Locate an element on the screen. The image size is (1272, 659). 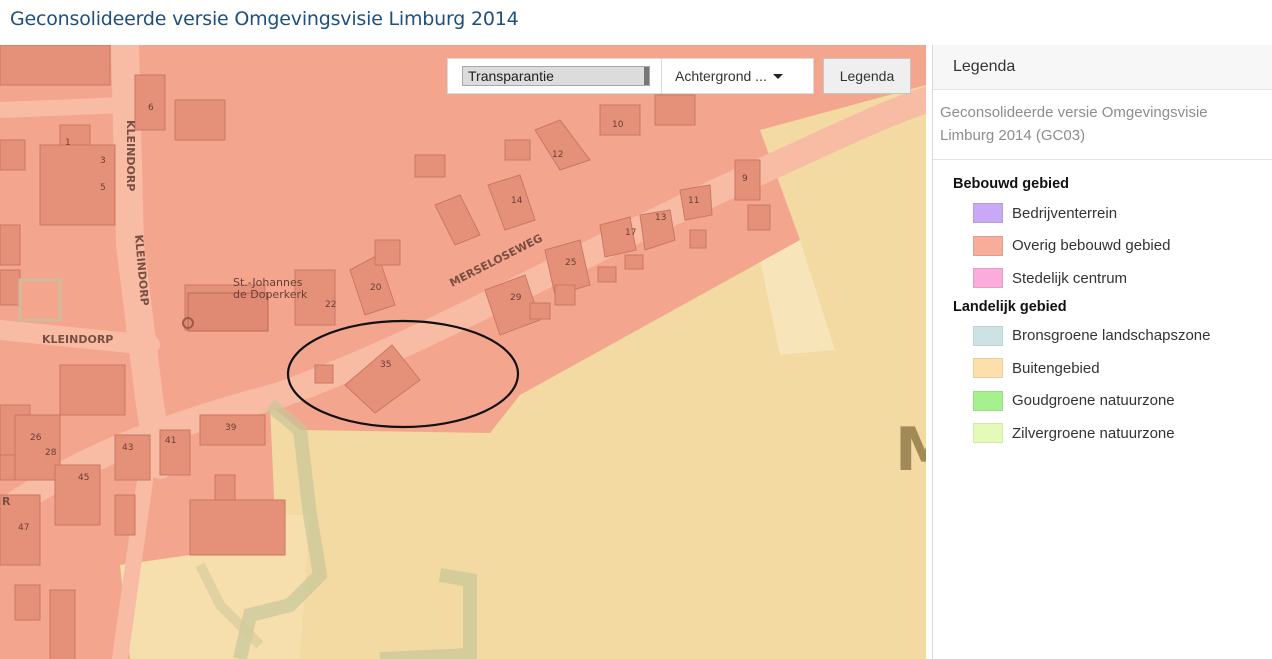
legend-item-bronsgroene-landschapszone: Bronsgroene landschapszone is located at coordinates (1122, 336).